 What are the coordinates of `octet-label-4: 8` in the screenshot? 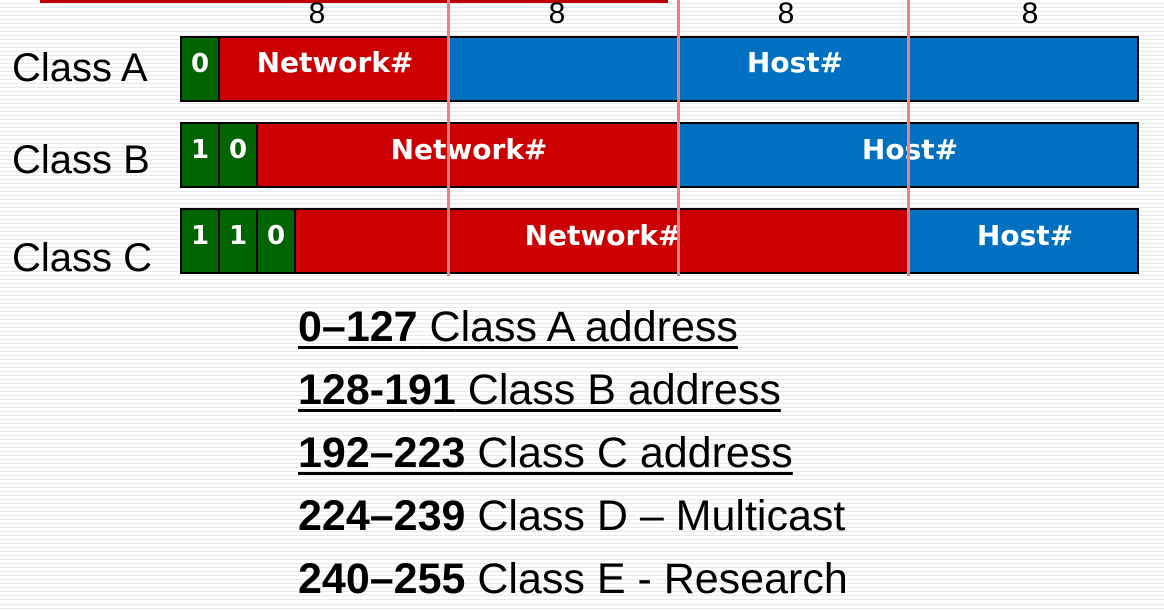 It's located at (1030, 15).